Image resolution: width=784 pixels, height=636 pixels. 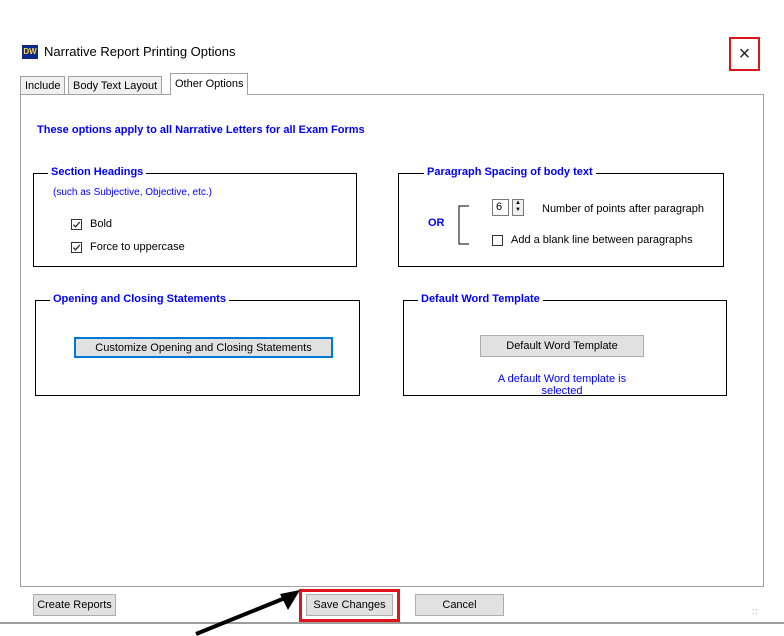 I want to click on points-input: 6, so click(x=500, y=207).